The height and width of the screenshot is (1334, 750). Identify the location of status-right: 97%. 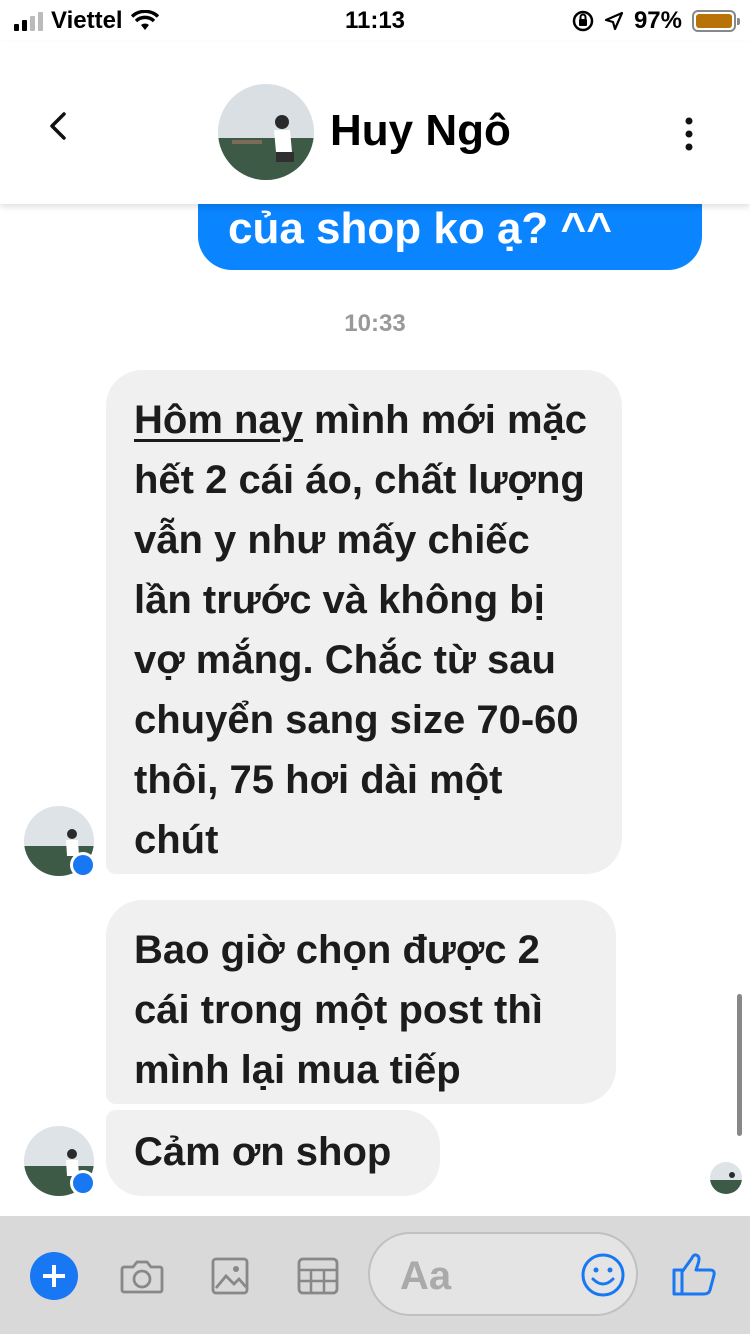
(656, 21).